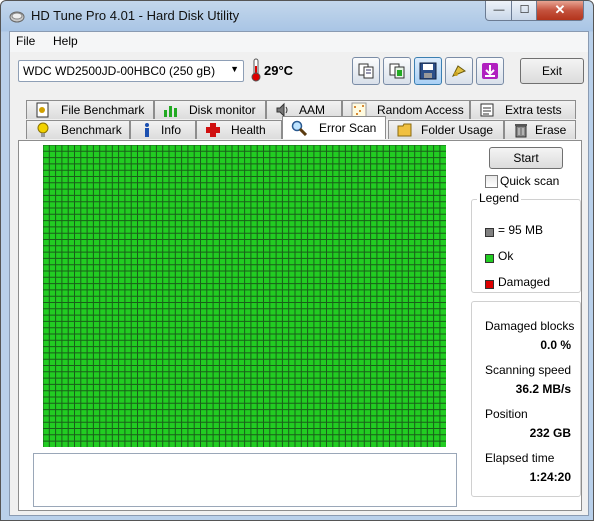  Describe the element at coordinates (222, 110) in the screenshot. I see `tab-label: Disk monitor` at that location.